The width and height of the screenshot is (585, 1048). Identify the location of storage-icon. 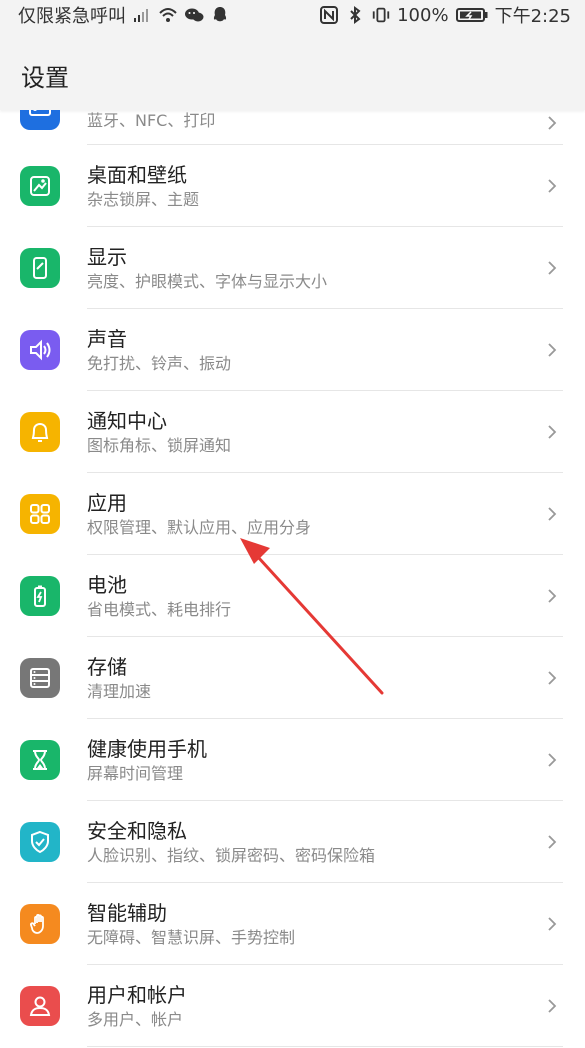
(40, 678).